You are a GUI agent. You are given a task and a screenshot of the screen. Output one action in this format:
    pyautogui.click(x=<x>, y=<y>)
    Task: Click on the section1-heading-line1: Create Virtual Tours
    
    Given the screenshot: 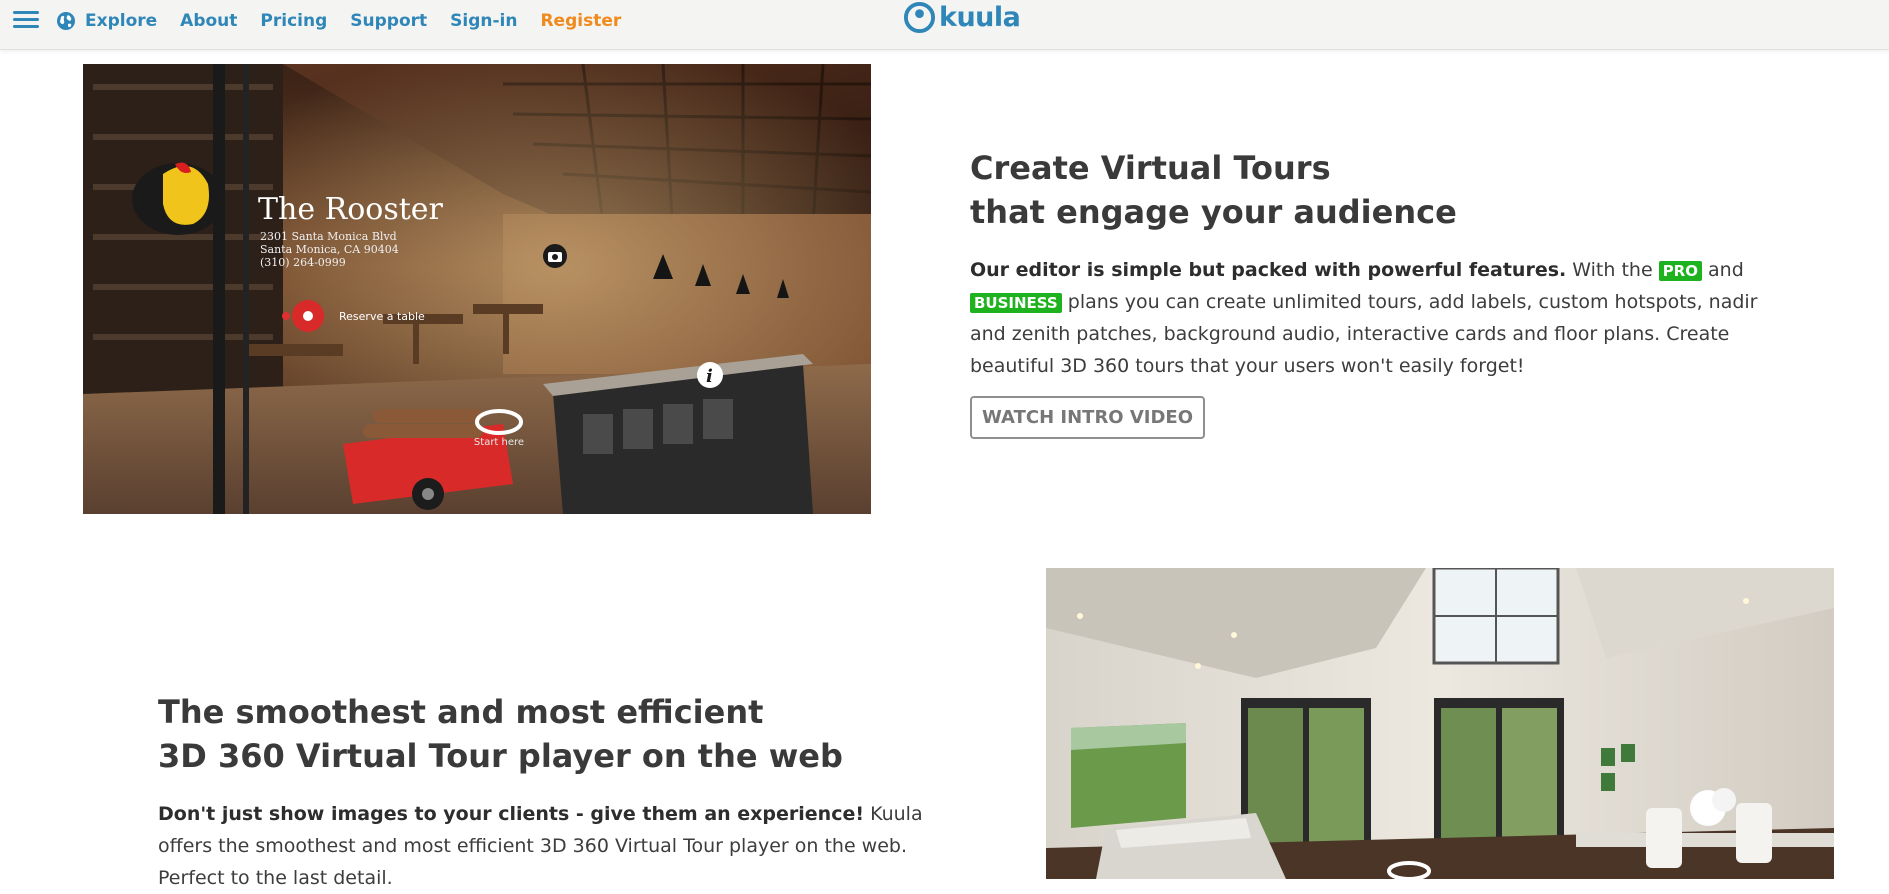 What is the action you would take?
    pyautogui.click(x=1150, y=168)
    